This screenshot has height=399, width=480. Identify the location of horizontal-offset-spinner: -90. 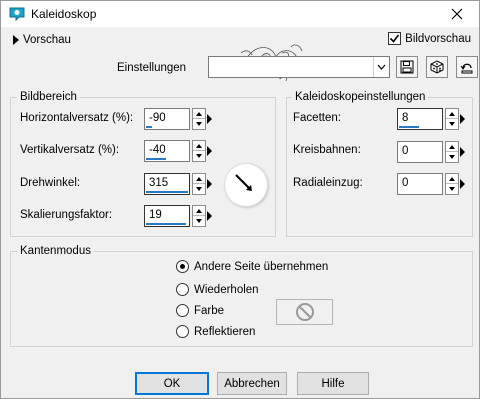
(179, 119).